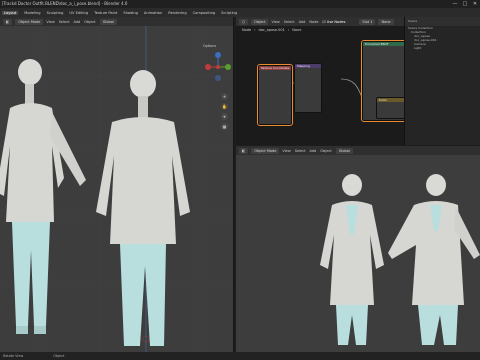 The width and height of the screenshot is (480, 360). Describe the element at coordinates (224, 106) in the screenshot. I see `pan-hand-icon: ✋` at that location.